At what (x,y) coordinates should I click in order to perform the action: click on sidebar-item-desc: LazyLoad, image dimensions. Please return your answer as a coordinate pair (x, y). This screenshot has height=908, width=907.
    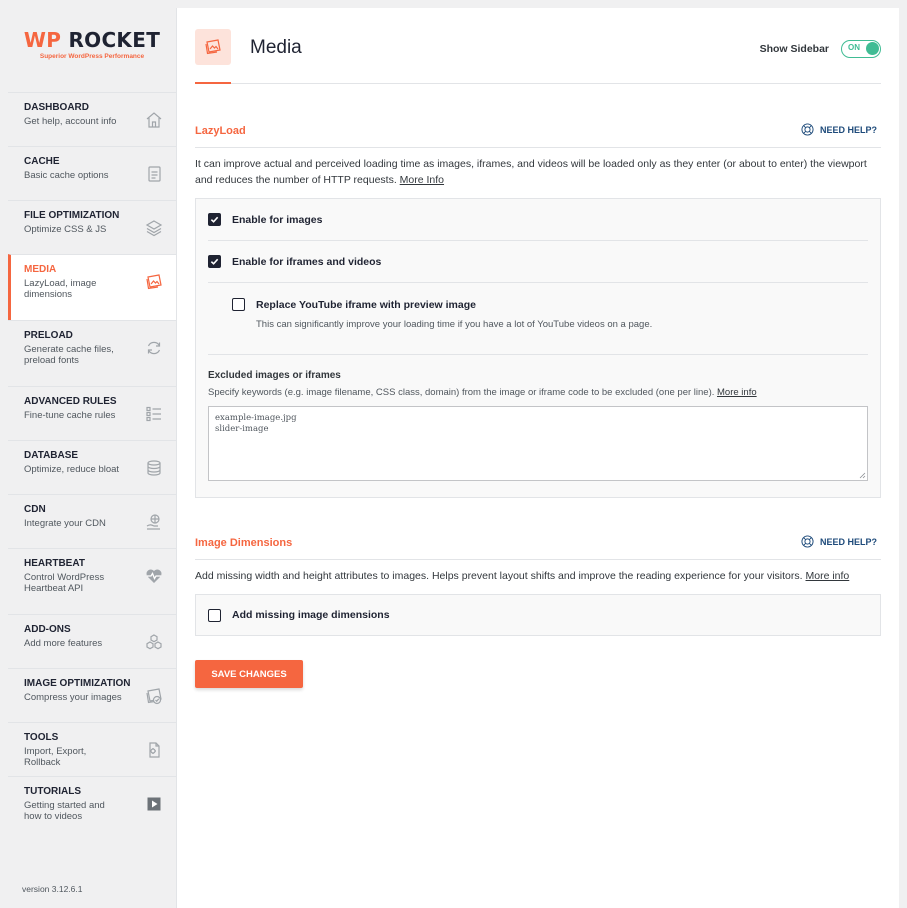
    Looking at the image, I should click on (60, 289).